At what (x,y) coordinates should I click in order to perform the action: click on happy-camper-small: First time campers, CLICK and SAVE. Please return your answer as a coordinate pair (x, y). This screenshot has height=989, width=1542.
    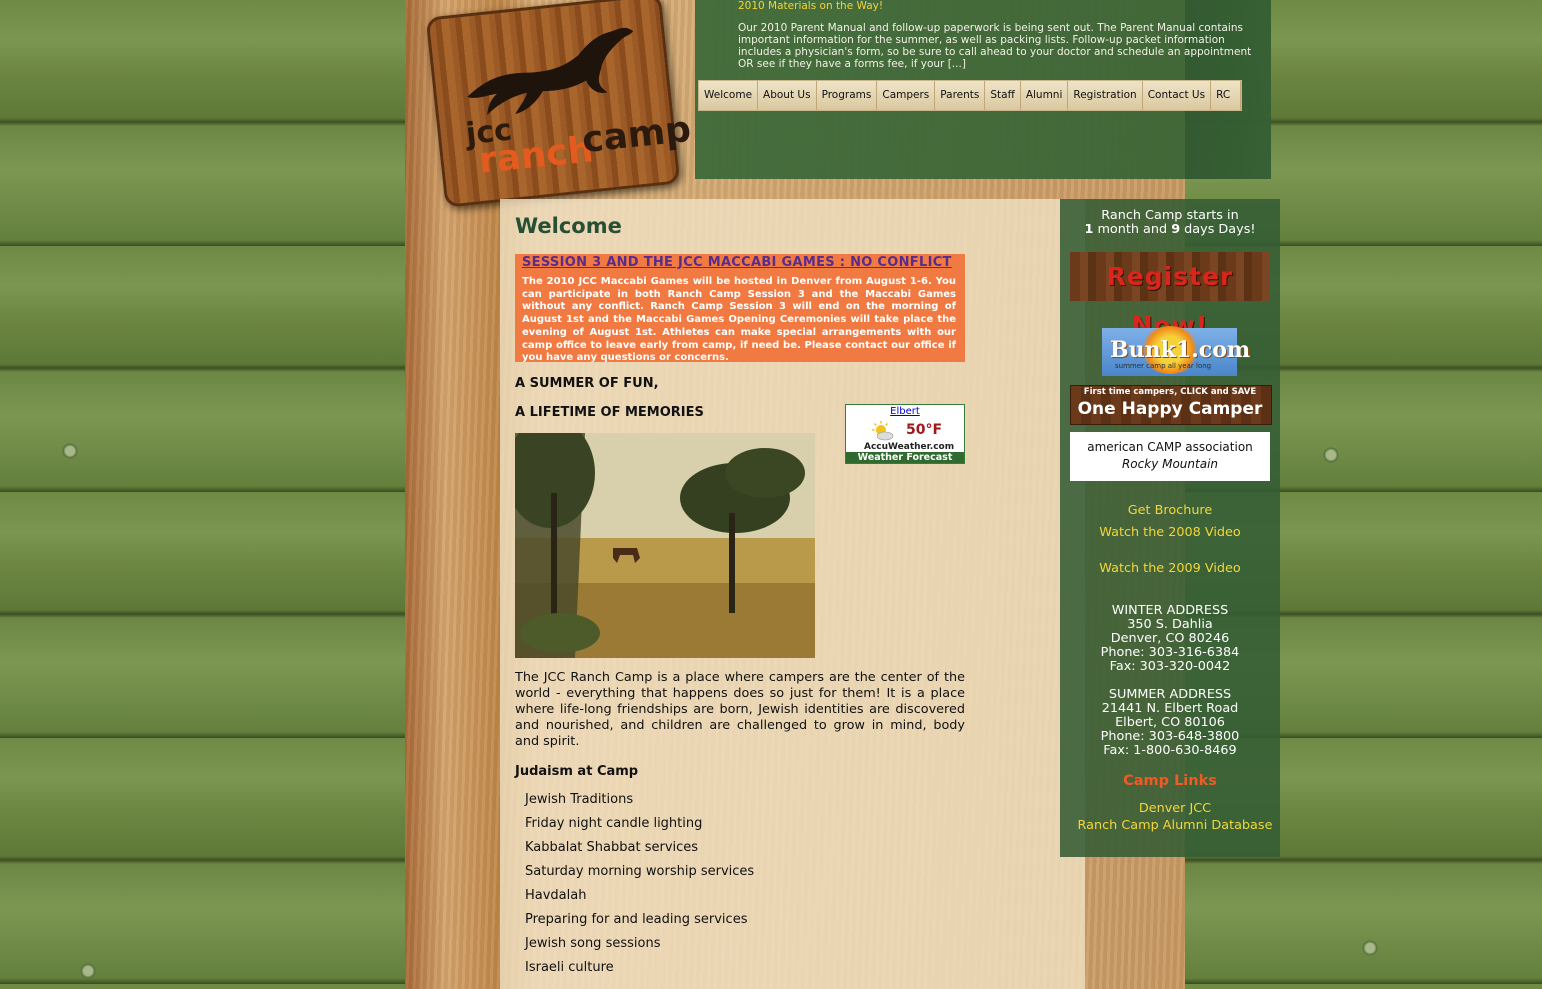
    Looking at the image, I should click on (1170, 392).